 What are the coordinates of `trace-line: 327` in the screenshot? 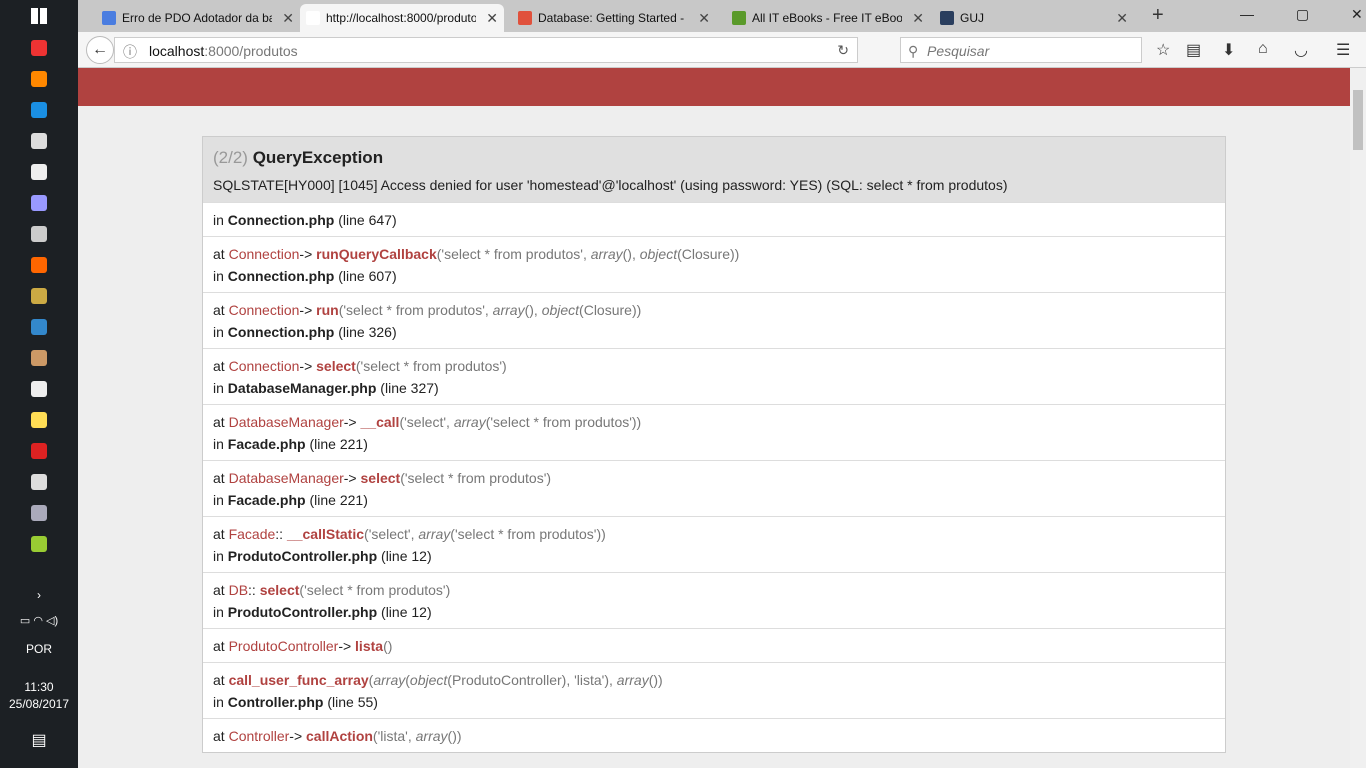 It's located at (422, 388).